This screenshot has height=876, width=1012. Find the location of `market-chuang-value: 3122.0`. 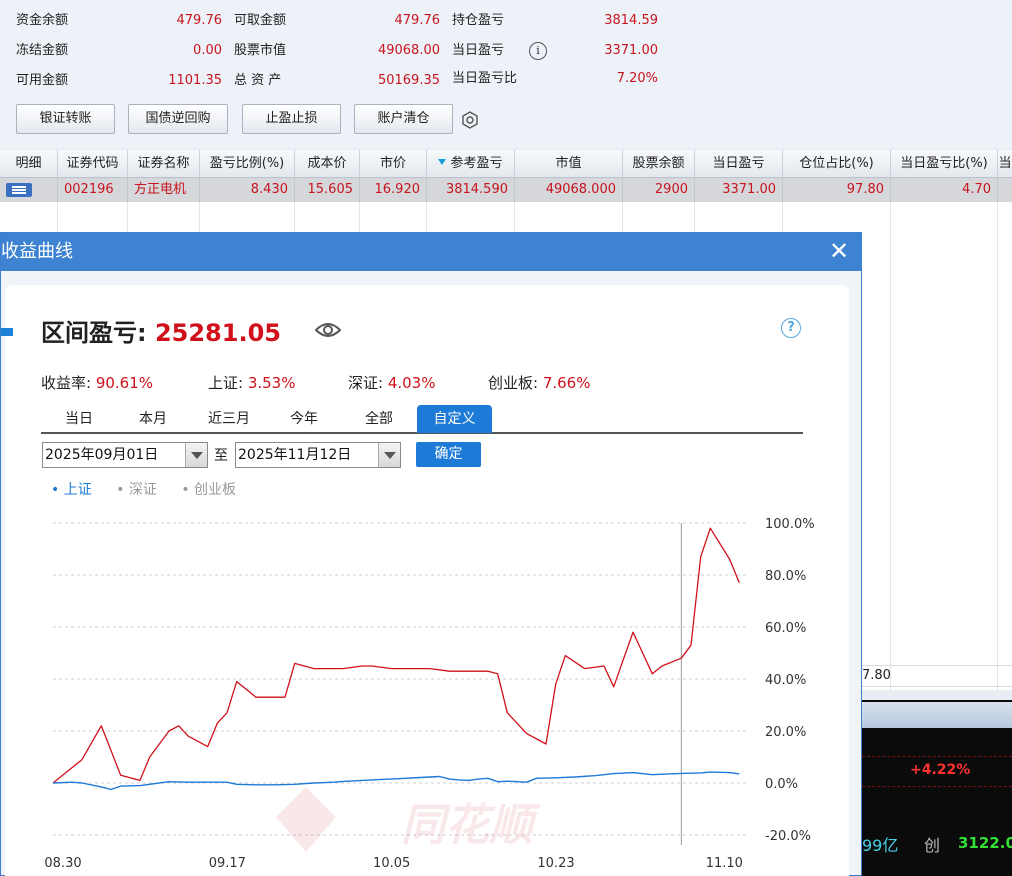

market-chuang-value: 3122.0 is located at coordinates (985, 843).